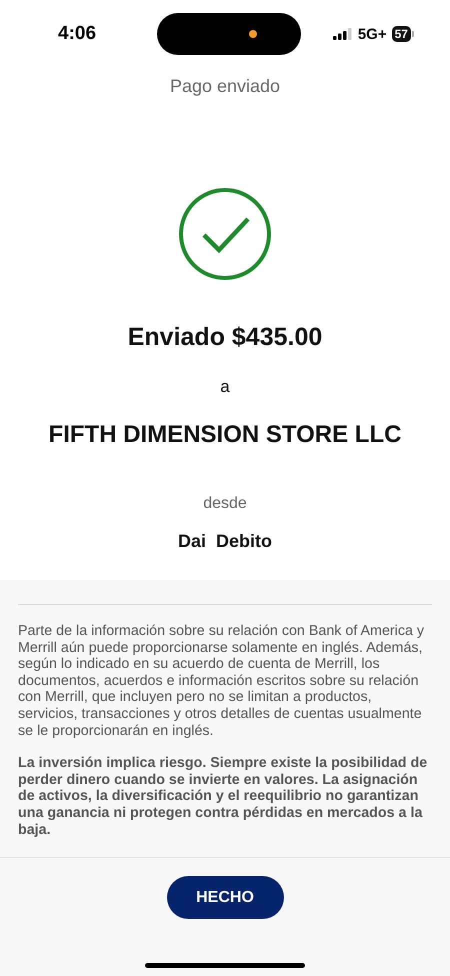  What do you see at coordinates (401, 34) in the screenshot?
I see `battery-level: 57` at bounding box center [401, 34].